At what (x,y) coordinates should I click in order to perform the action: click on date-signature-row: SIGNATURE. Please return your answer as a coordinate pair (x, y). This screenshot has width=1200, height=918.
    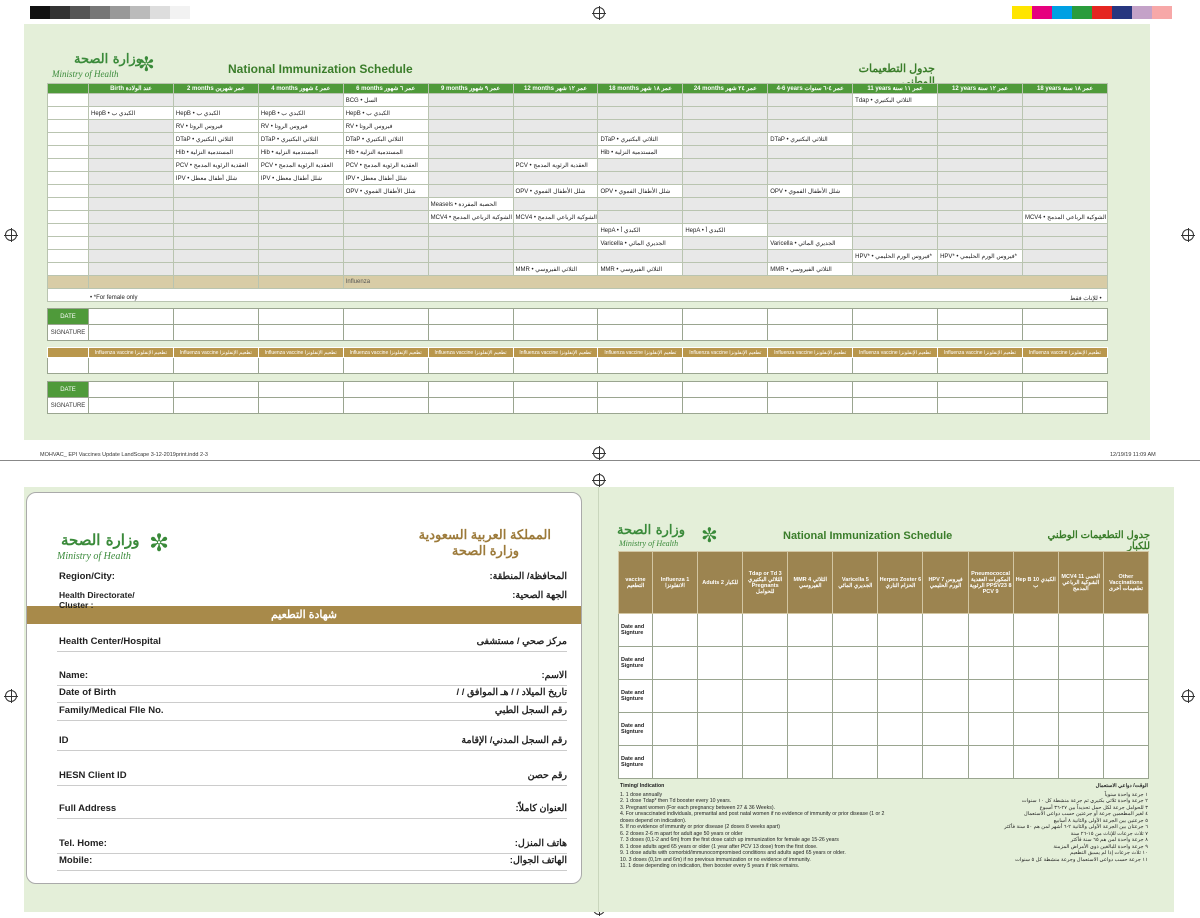
    Looking at the image, I should click on (578, 332).